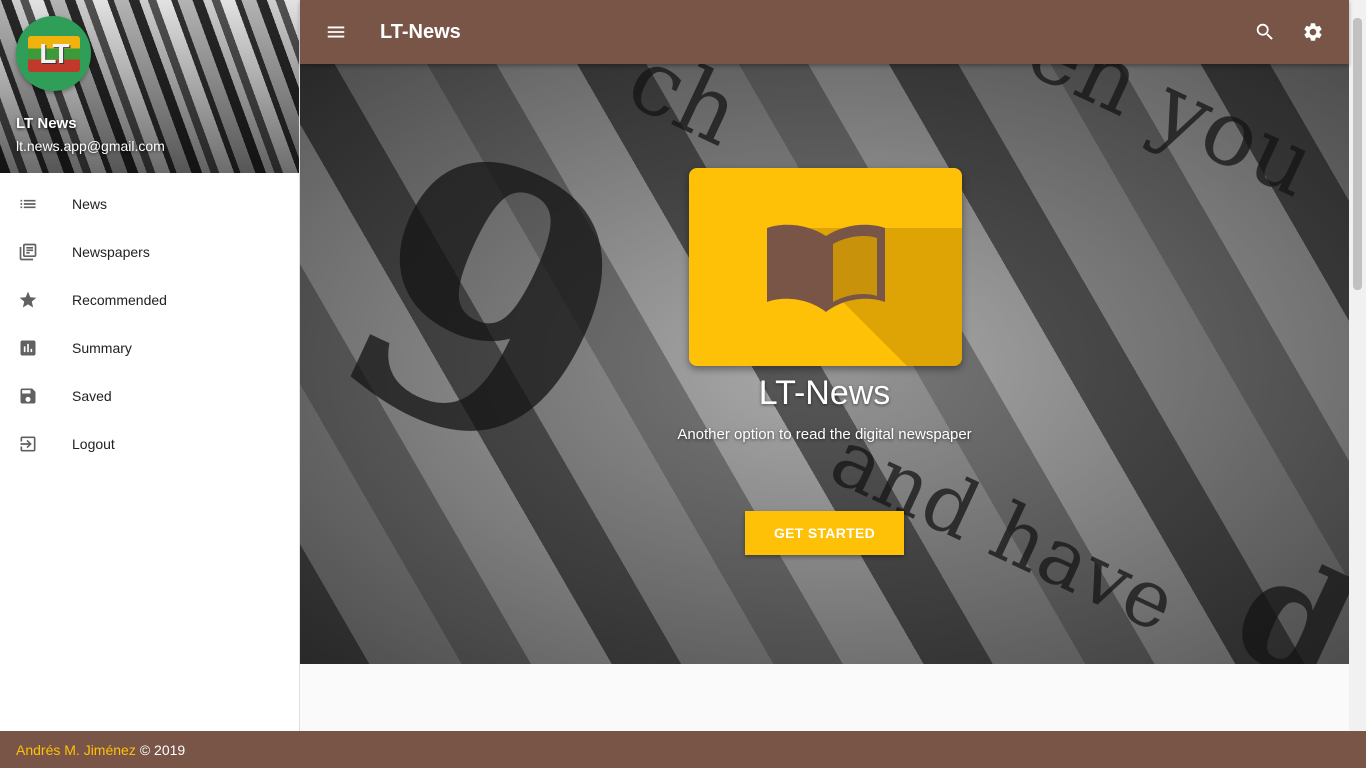  Describe the element at coordinates (420, 31) in the screenshot. I see `app-title: LT-News` at that location.